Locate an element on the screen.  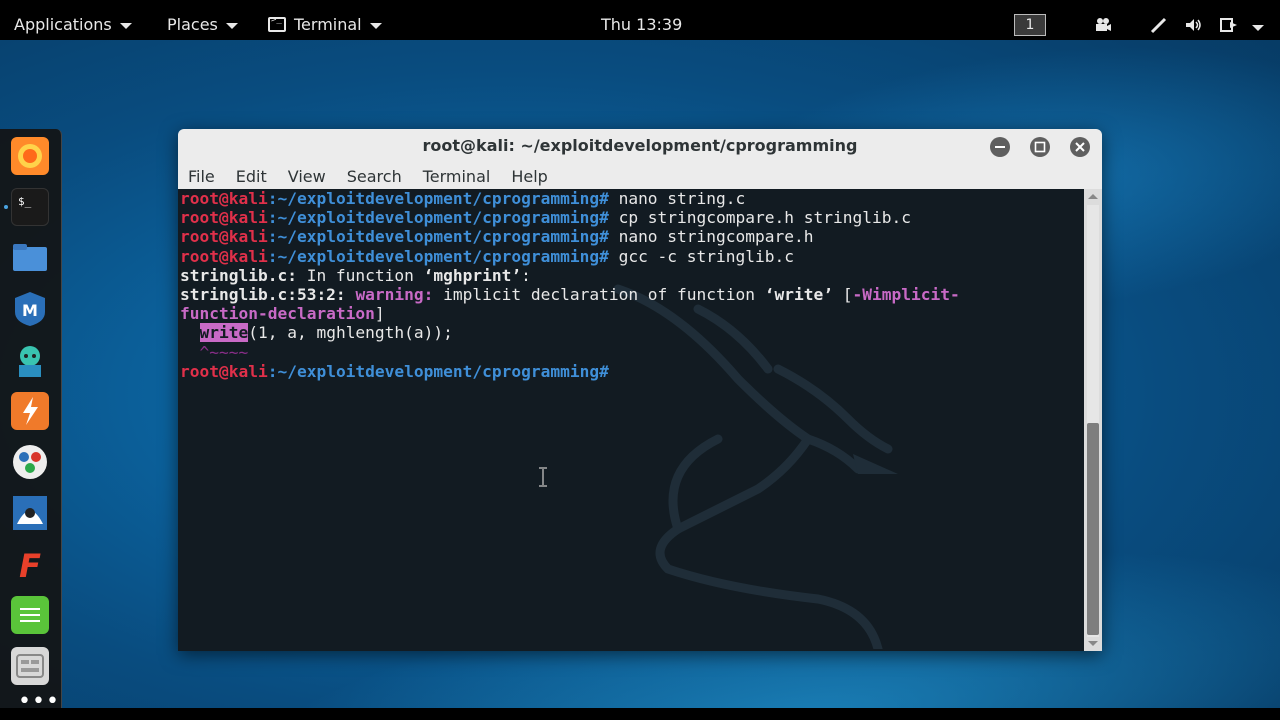
terminal-menu-label: Terminal is located at coordinates (328, 24).